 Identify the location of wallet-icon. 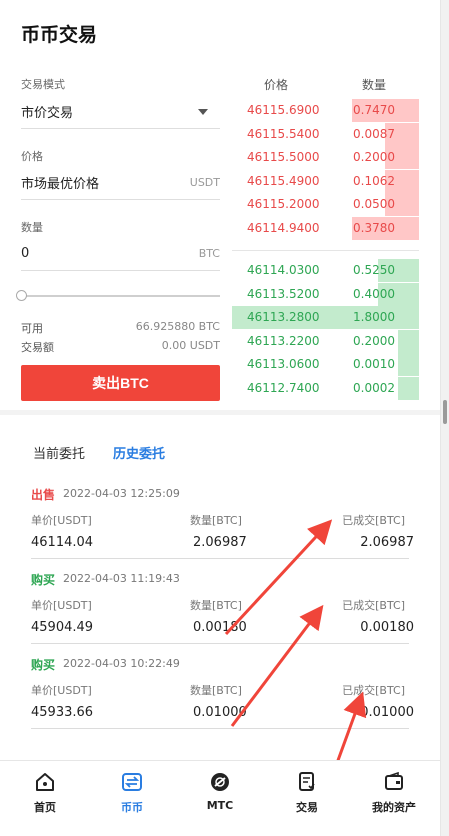
(394, 780).